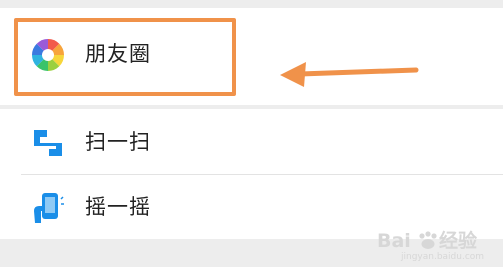  Describe the element at coordinates (118, 207) in the screenshot. I see `menu-item-shake-label: 摇一摇` at that location.